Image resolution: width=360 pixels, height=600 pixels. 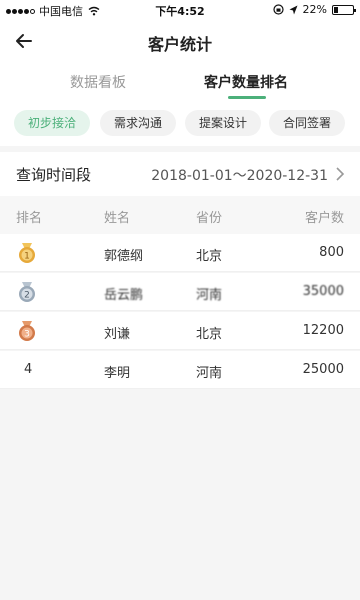 What do you see at coordinates (180, 215) in the screenshot?
I see `table-header: 排名 姓名 省份 客户数` at bounding box center [180, 215].